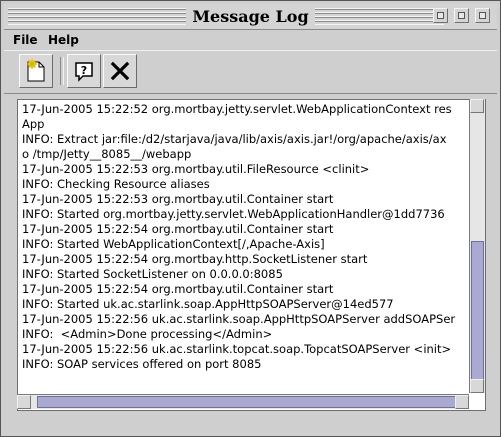 The image size is (501, 437). What do you see at coordinates (226, 16) in the screenshot?
I see `title-bar-grip` at bounding box center [226, 16].